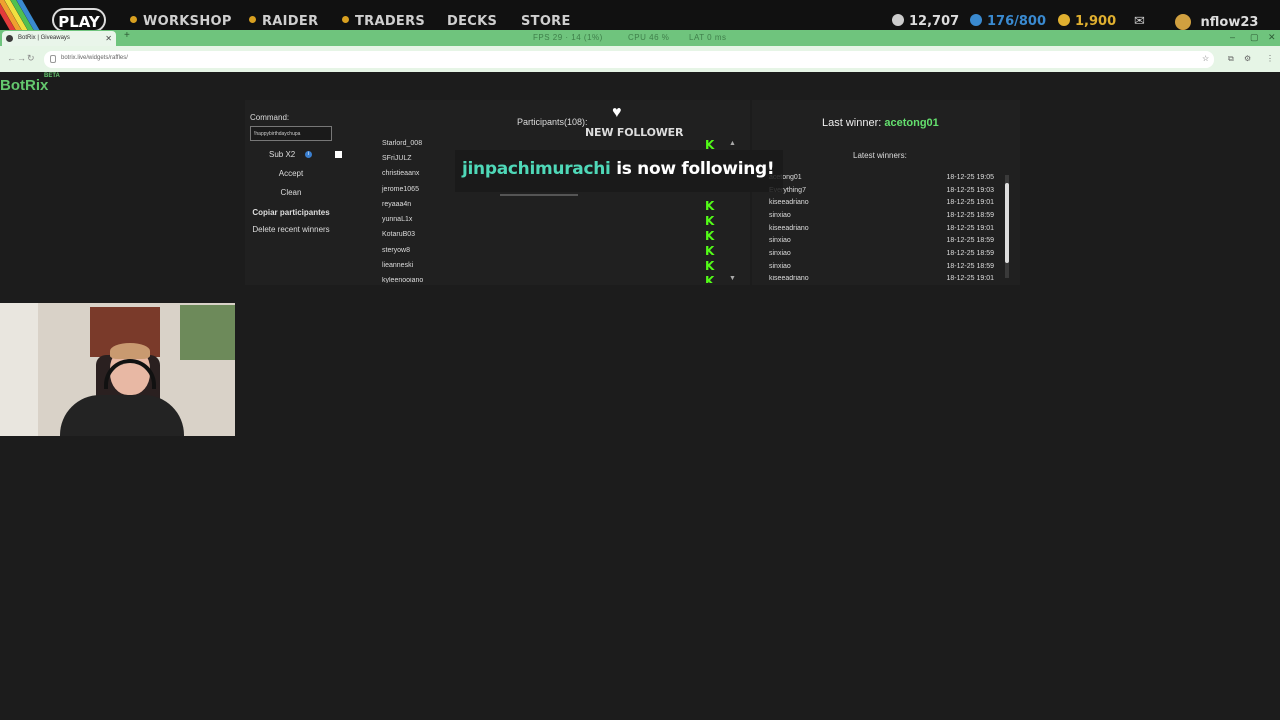 This screenshot has width=1280, height=720. I want to click on alert-divider, so click(539, 195).